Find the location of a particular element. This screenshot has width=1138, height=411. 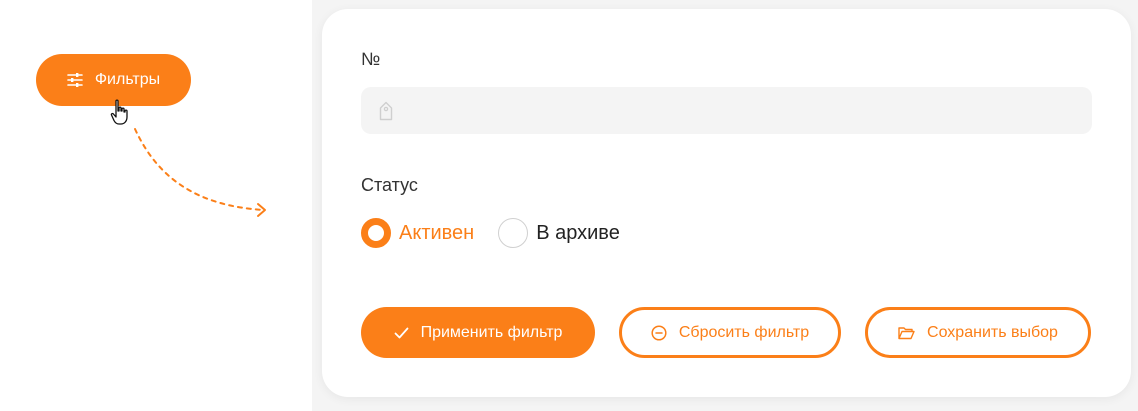

filters-button-label: Фильтры is located at coordinates (127, 79).